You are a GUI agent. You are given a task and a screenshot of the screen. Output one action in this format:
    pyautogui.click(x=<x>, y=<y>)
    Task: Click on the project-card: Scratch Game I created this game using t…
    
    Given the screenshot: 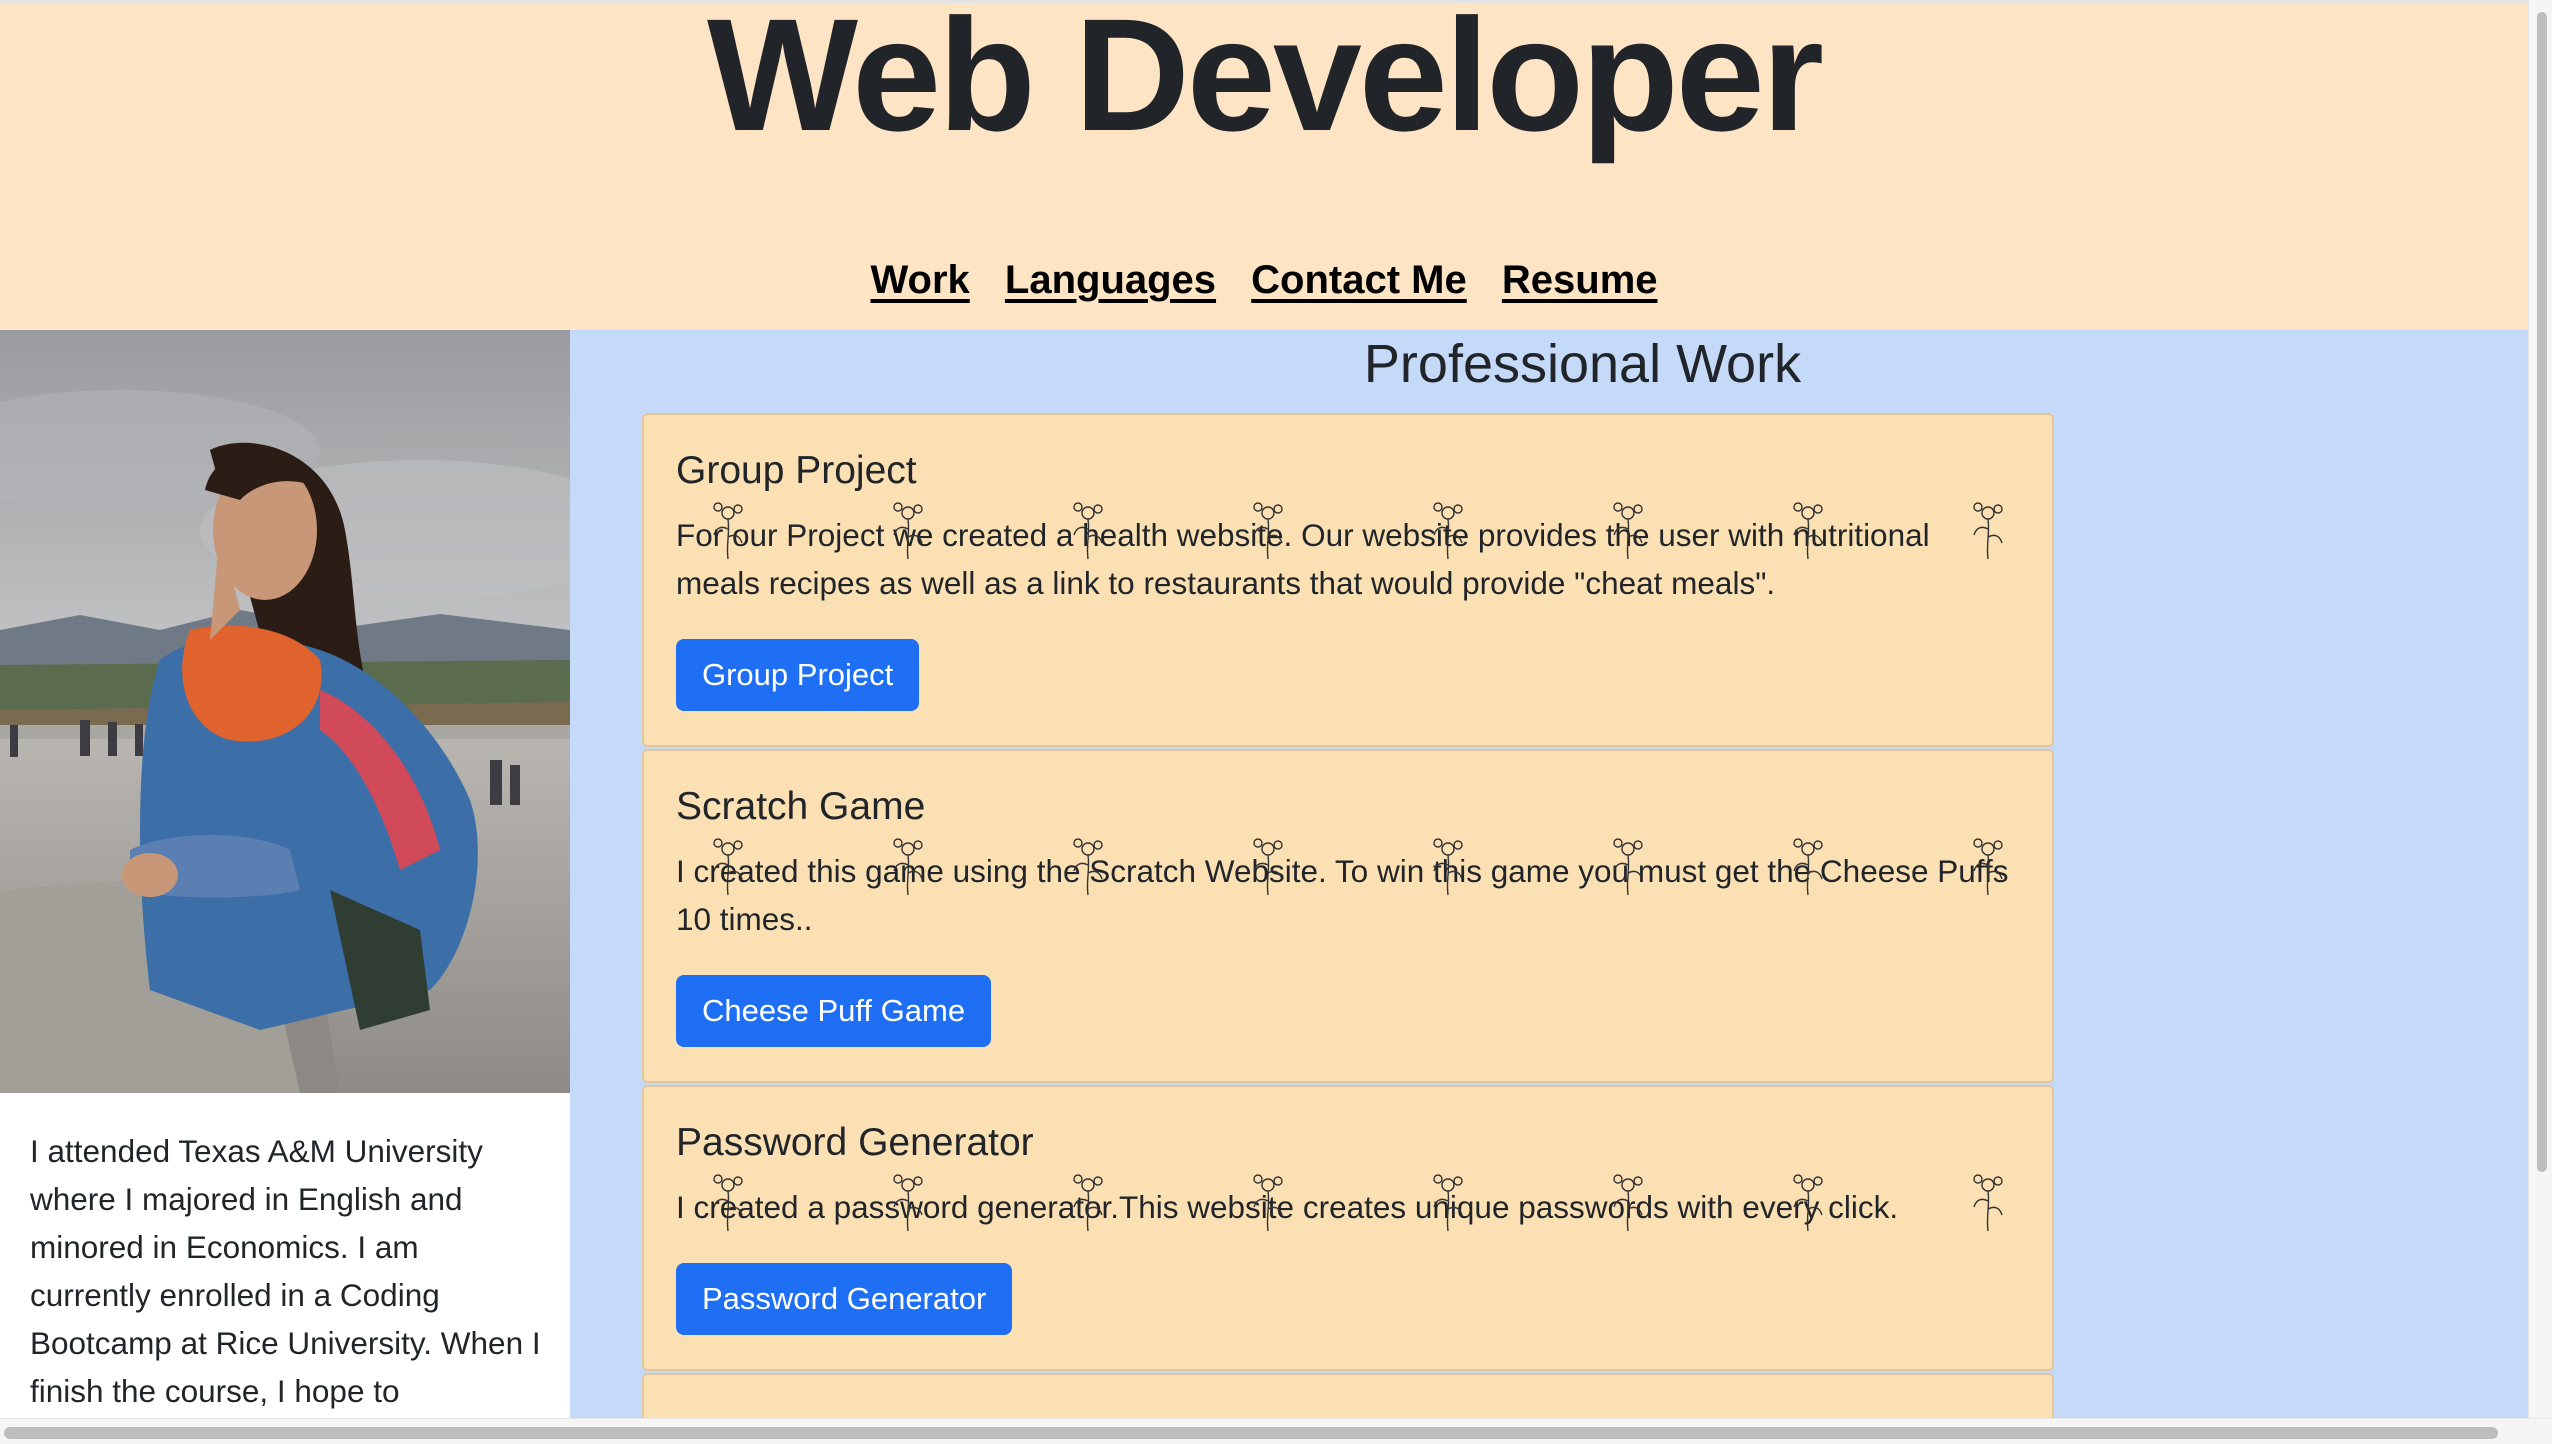 What is the action you would take?
    pyautogui.click(x=1348, y=916)
    